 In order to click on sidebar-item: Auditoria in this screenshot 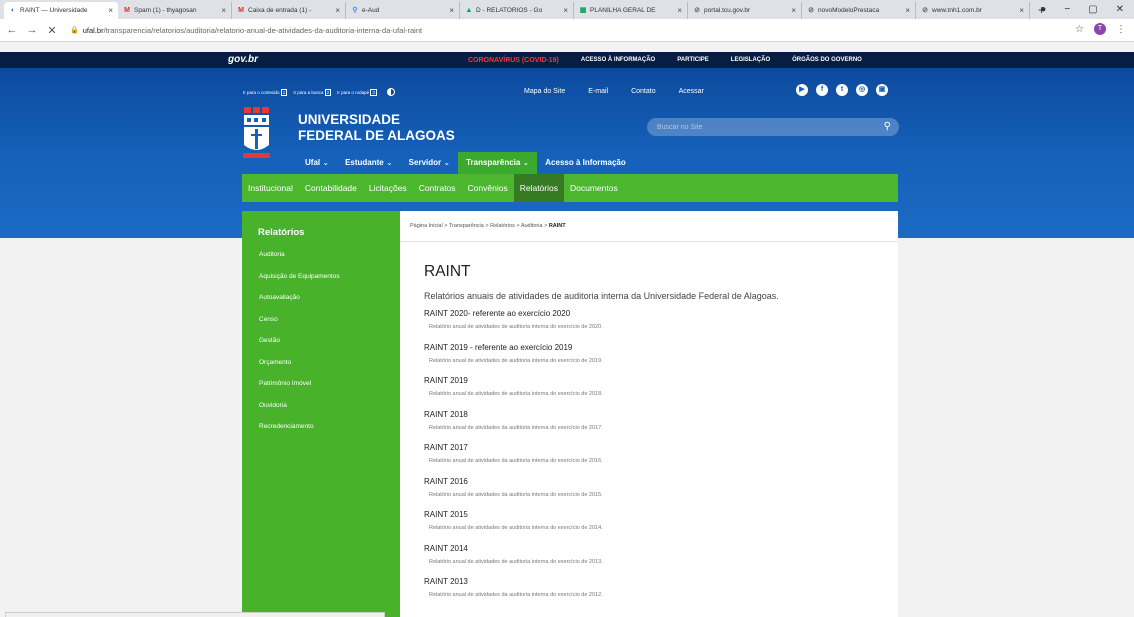, I will do `click(299, 262)`.